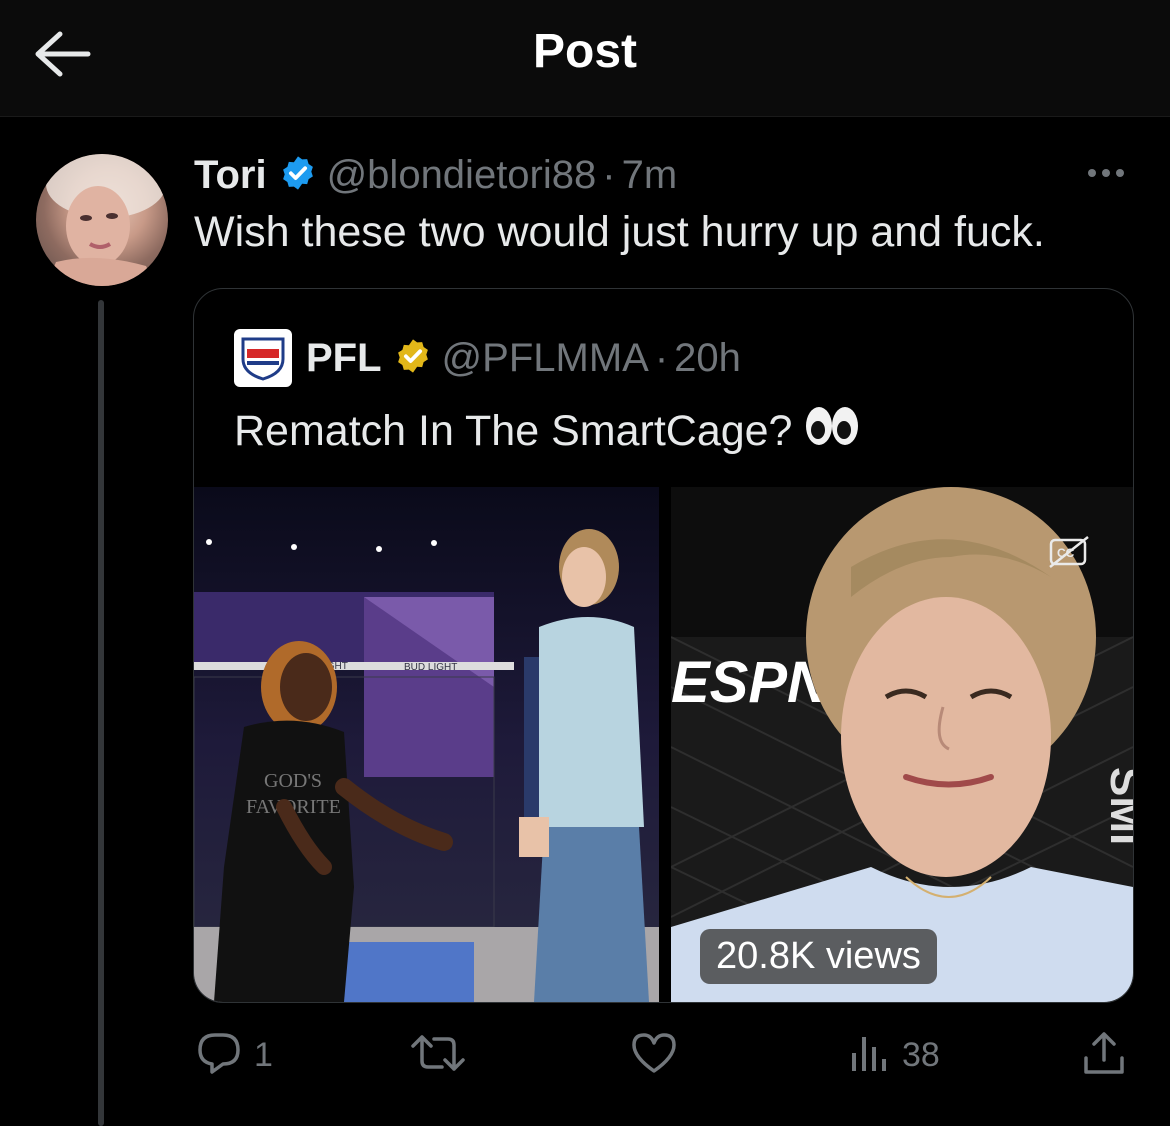 The width and height of the screenshot is (1170, 1126). I want to click on views-button: 38, so click(895, 1055).